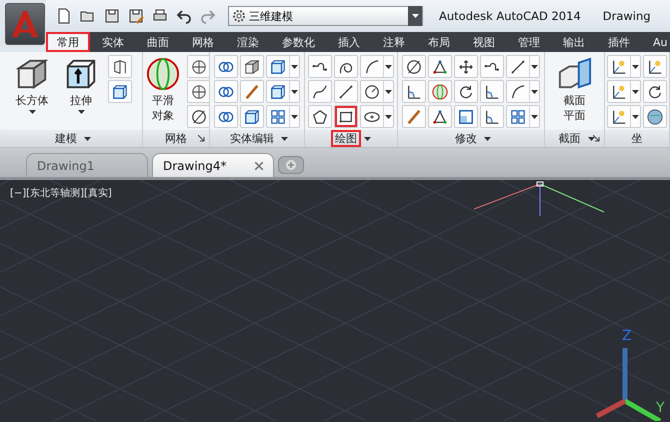 This screenshot has width=670, height=422. What do you see at coordinates (439, 42) in the screenshot?
I see `ribbon-tab: 布局` at bounding box center [439, 42].